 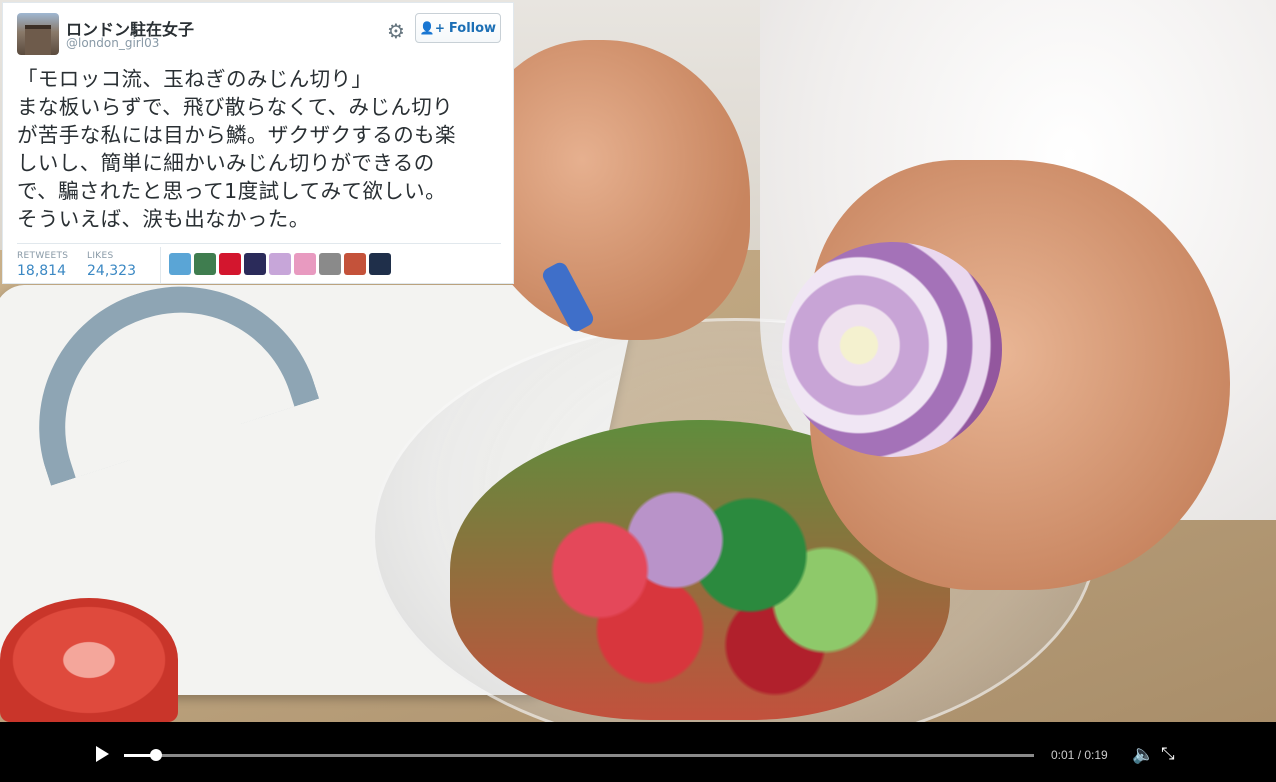 I want to click on time-display: 0:01 / 0:19, so click(x=1079, y=755).